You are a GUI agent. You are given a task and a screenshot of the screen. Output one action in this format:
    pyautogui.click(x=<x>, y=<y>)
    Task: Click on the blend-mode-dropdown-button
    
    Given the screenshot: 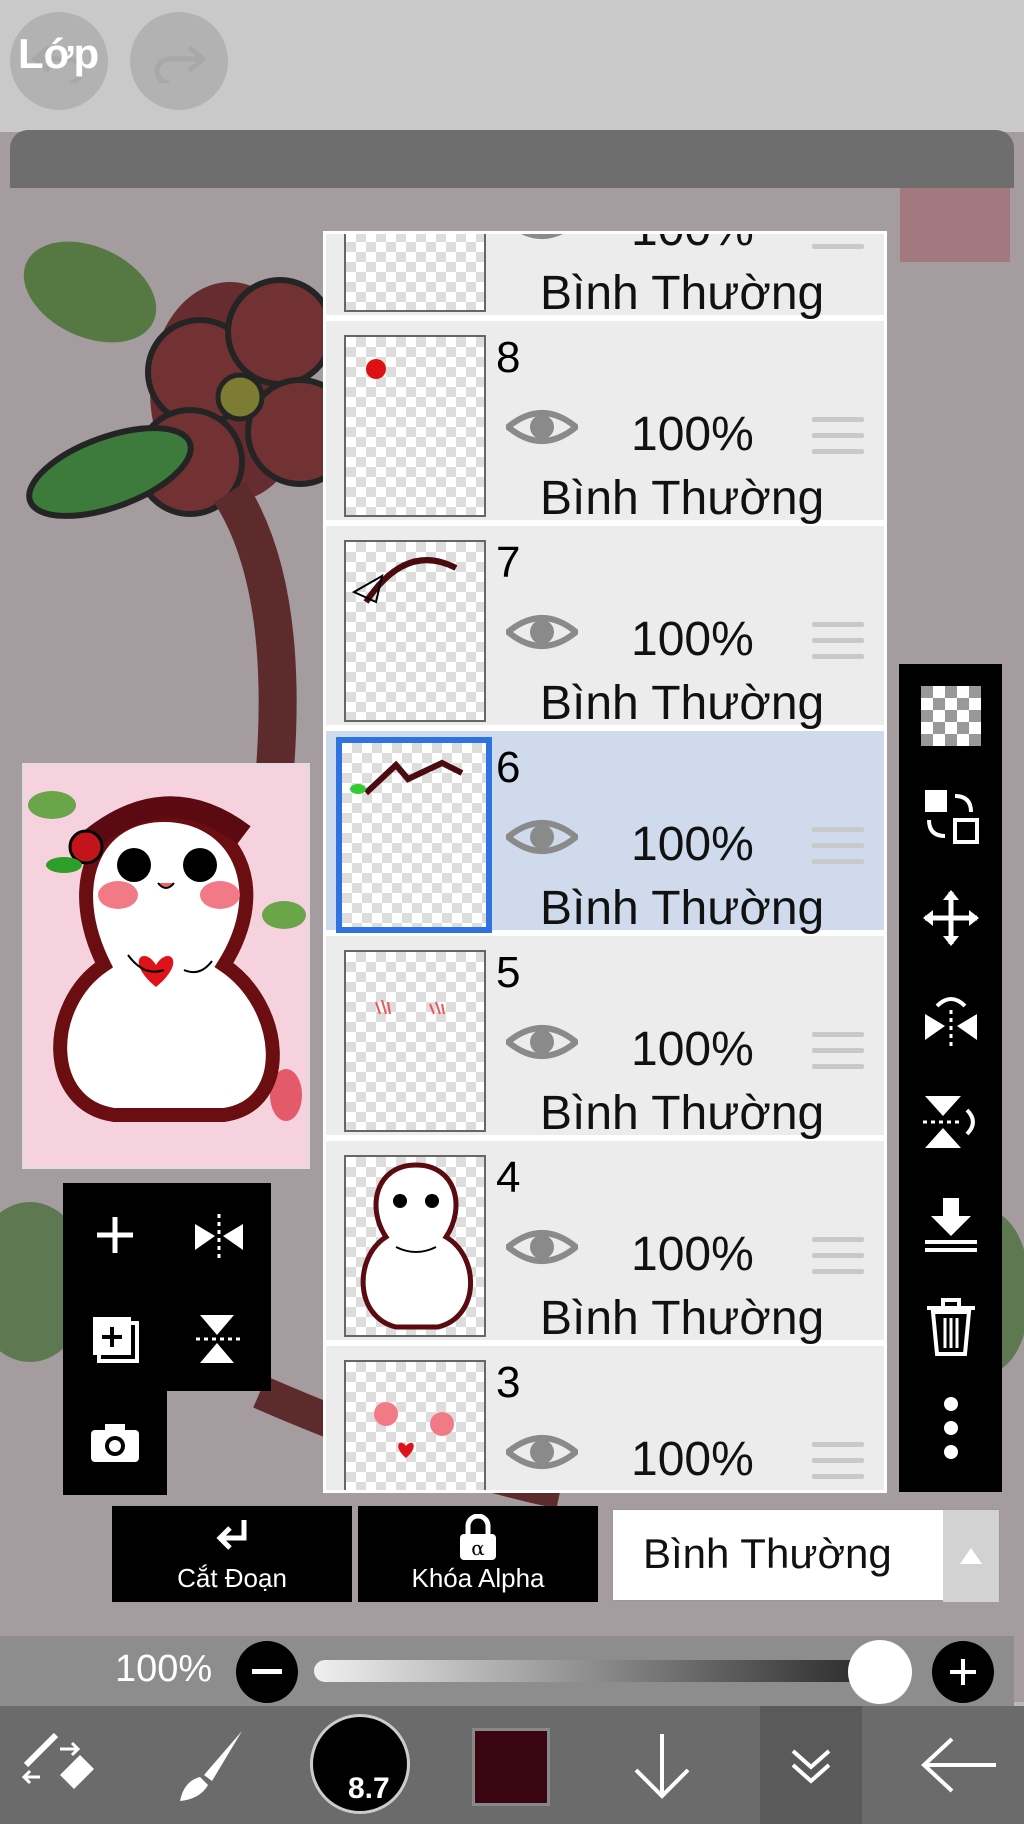 What is the action you would take?
    pyautogui.click(x=971, y=1556)
    